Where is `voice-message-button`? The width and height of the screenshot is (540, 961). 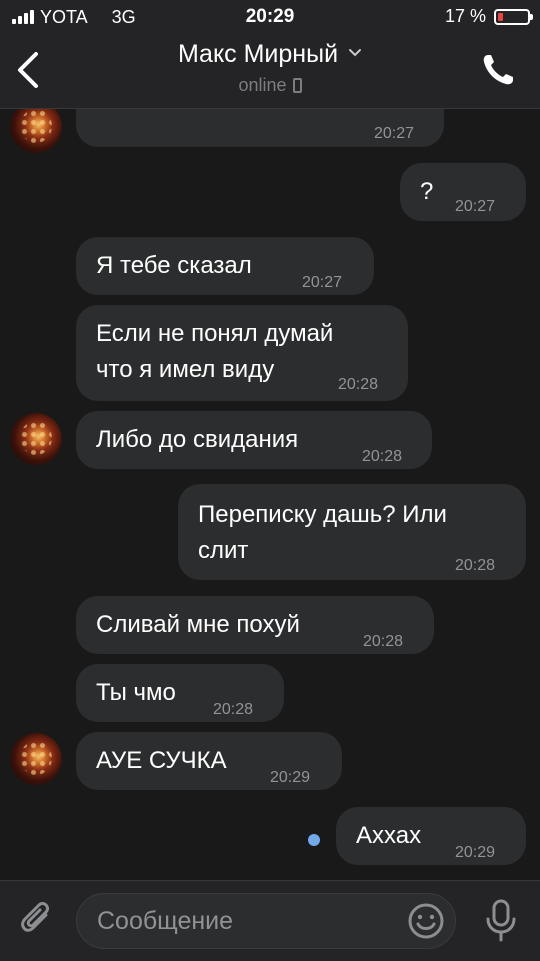 voice-message-button is located at coordinates (501, 921).